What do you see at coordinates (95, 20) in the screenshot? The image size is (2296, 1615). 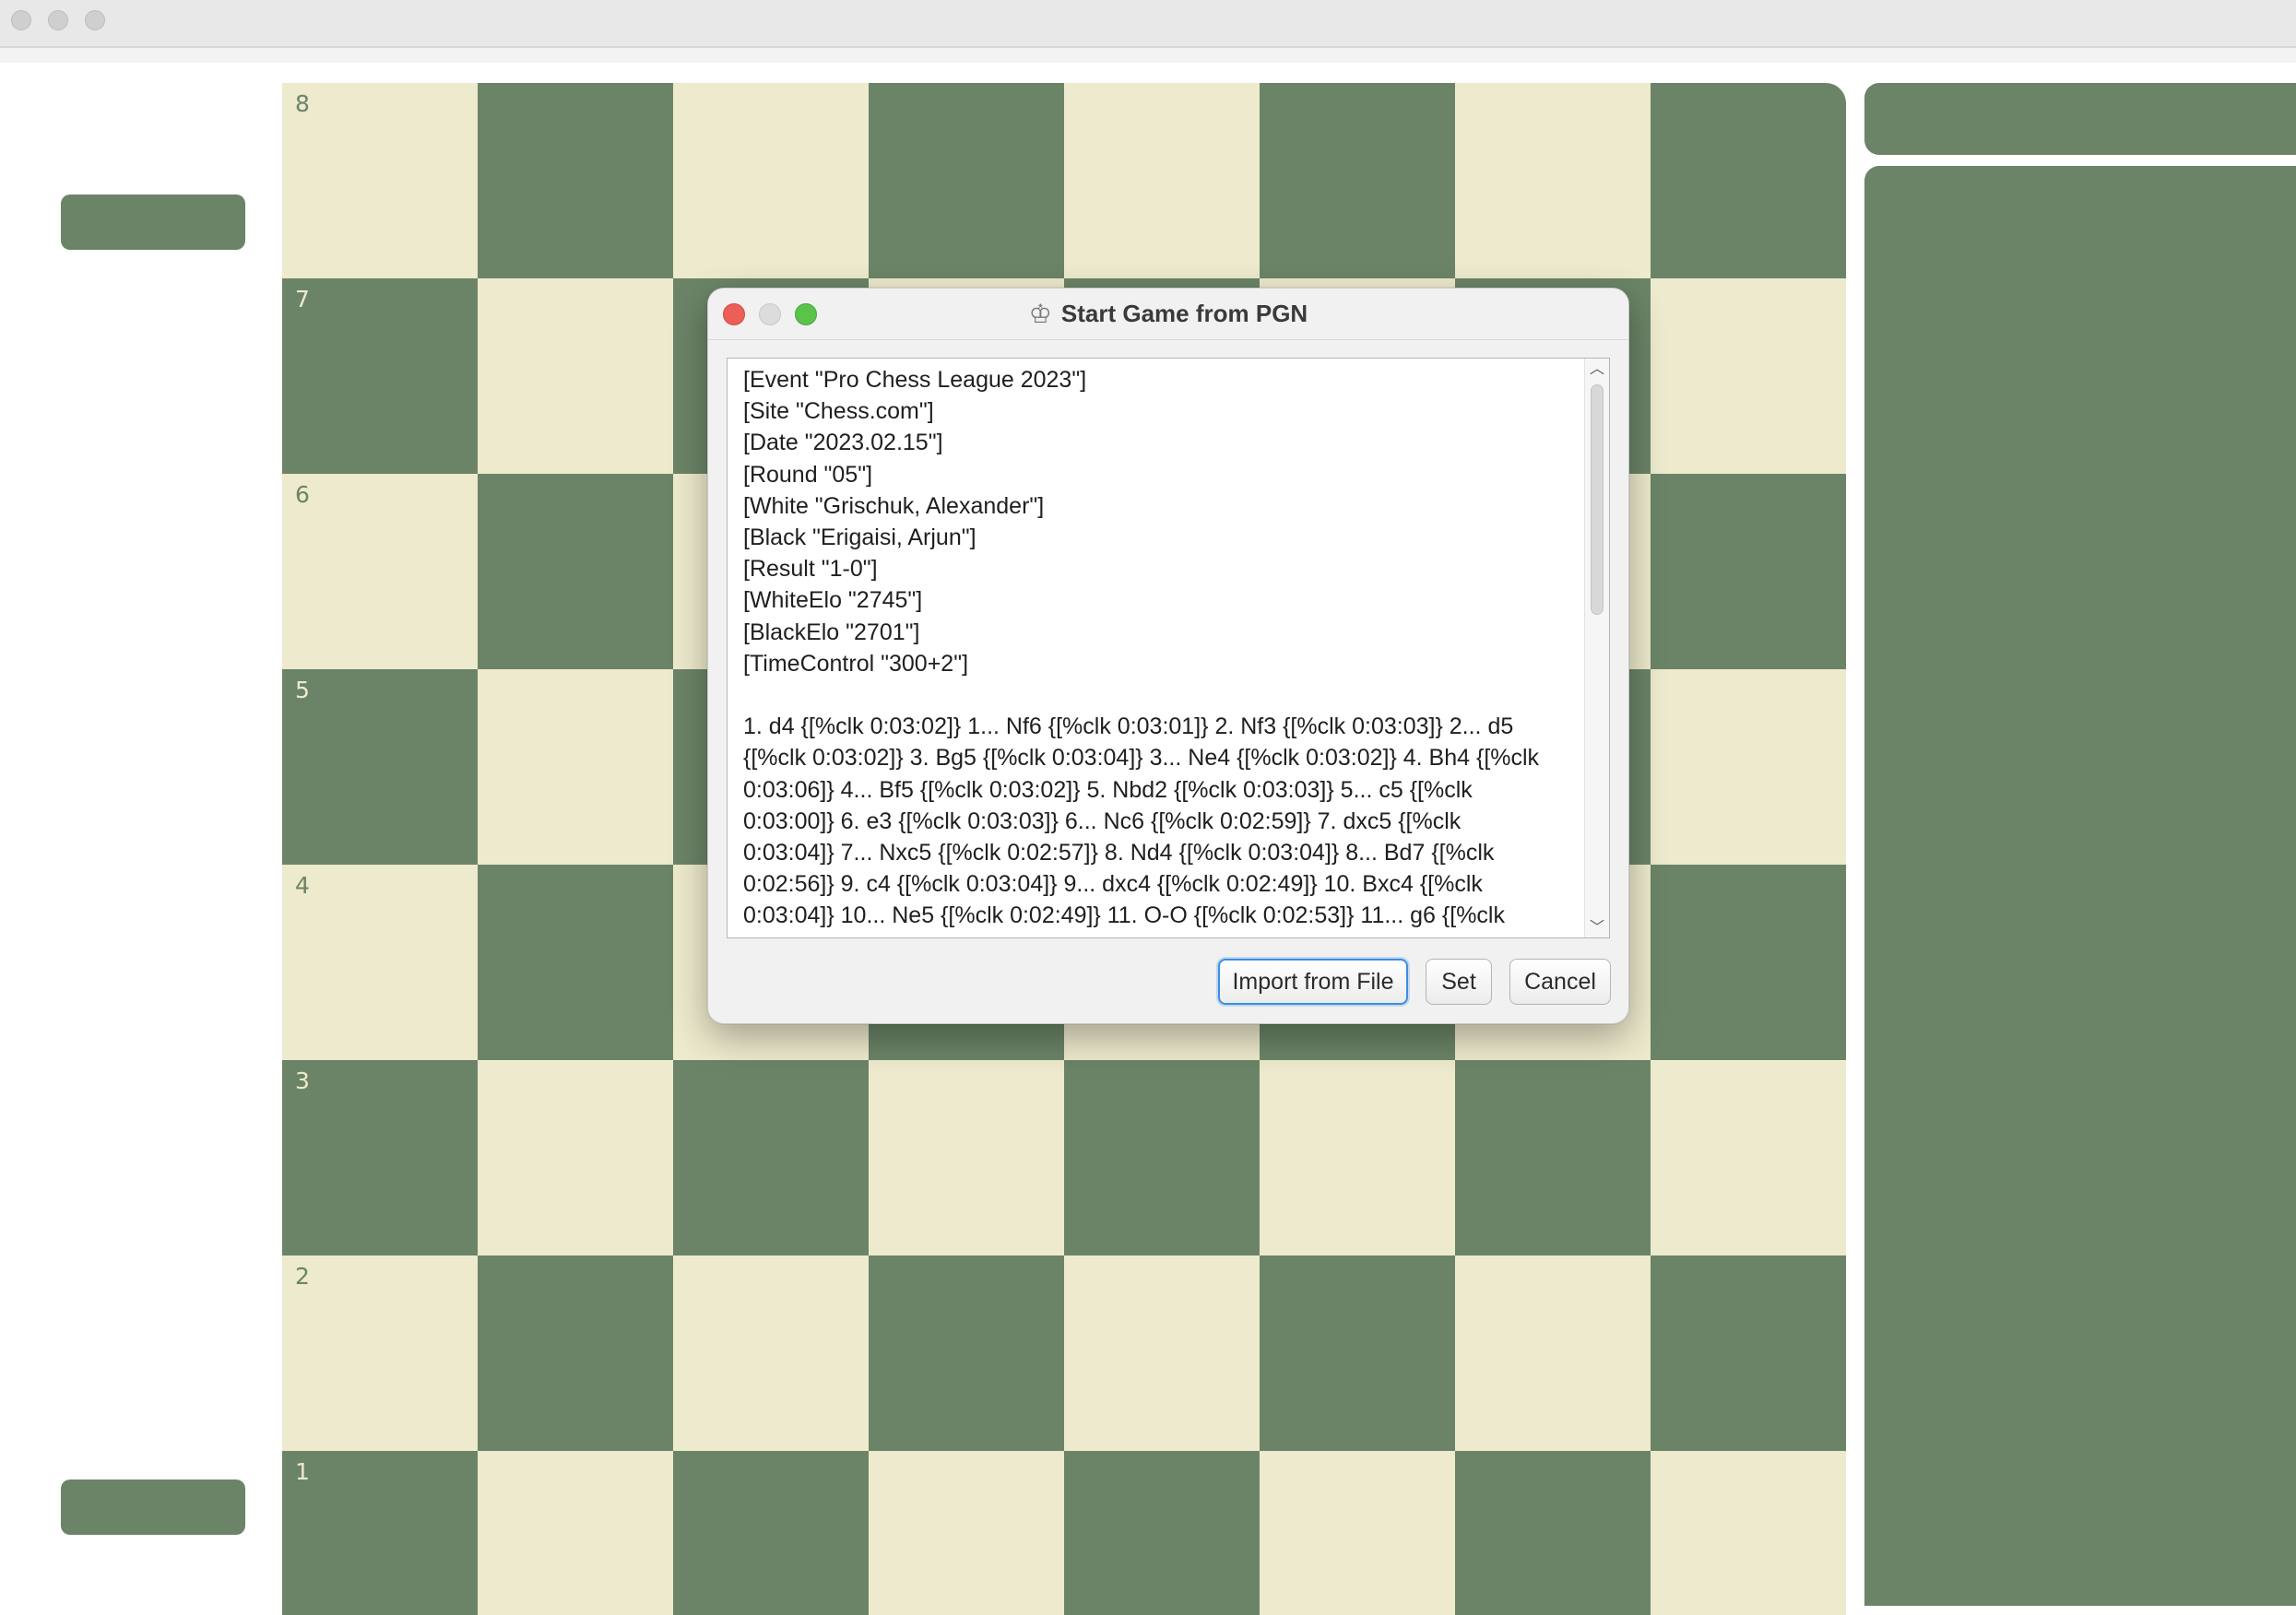 I see `window-zoom-button` at bounding box center [95, 20].